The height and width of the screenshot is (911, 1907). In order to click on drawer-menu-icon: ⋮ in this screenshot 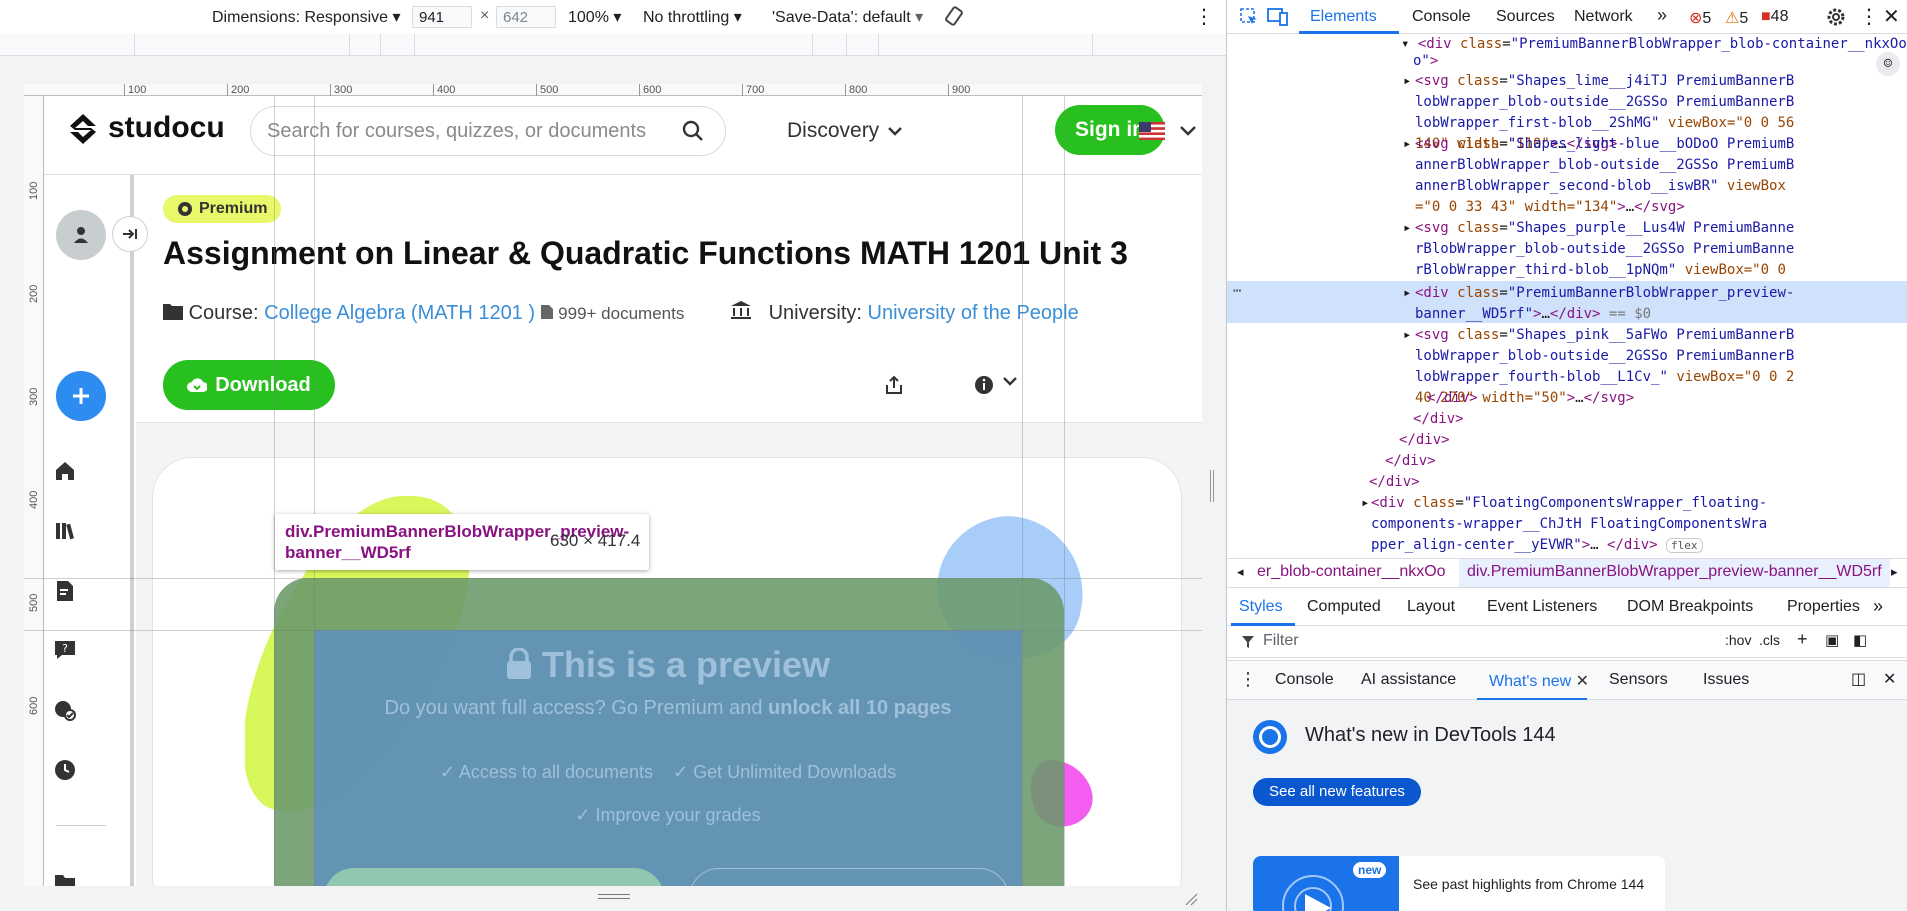, I will do `click(1248, 679)`.